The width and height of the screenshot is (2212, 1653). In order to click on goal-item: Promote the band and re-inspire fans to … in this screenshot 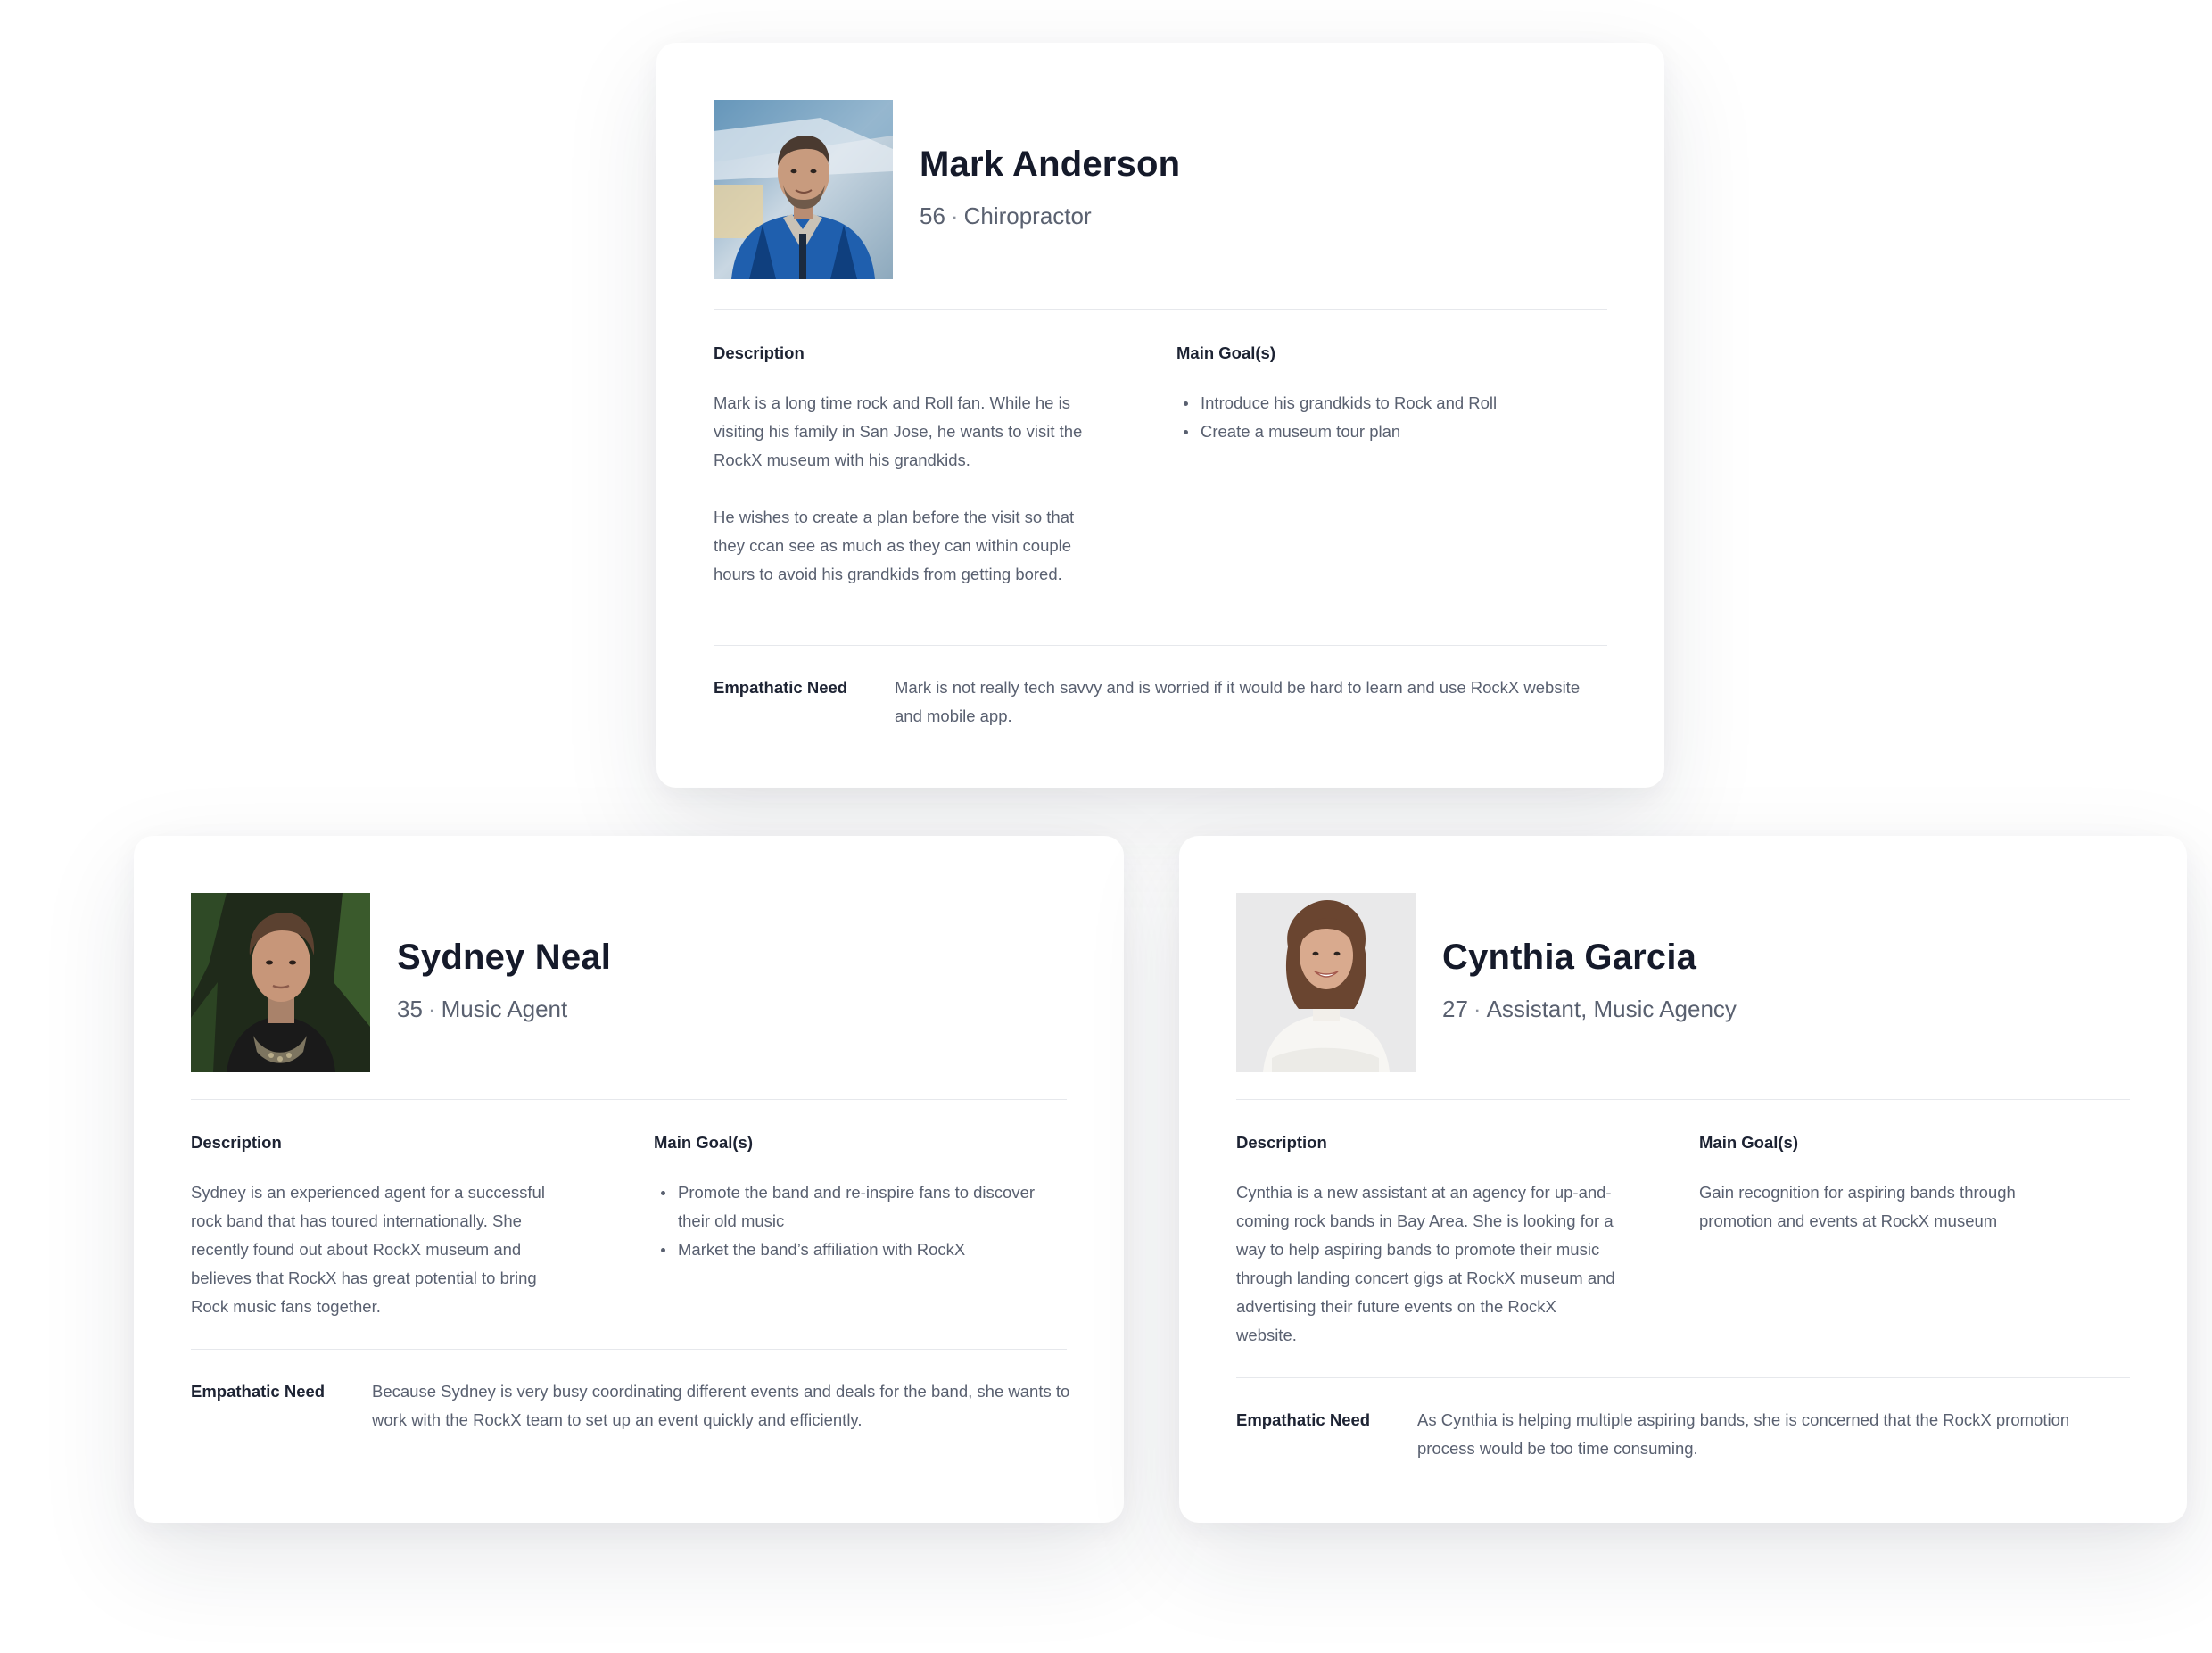, I will do `click(855, 1207)`.